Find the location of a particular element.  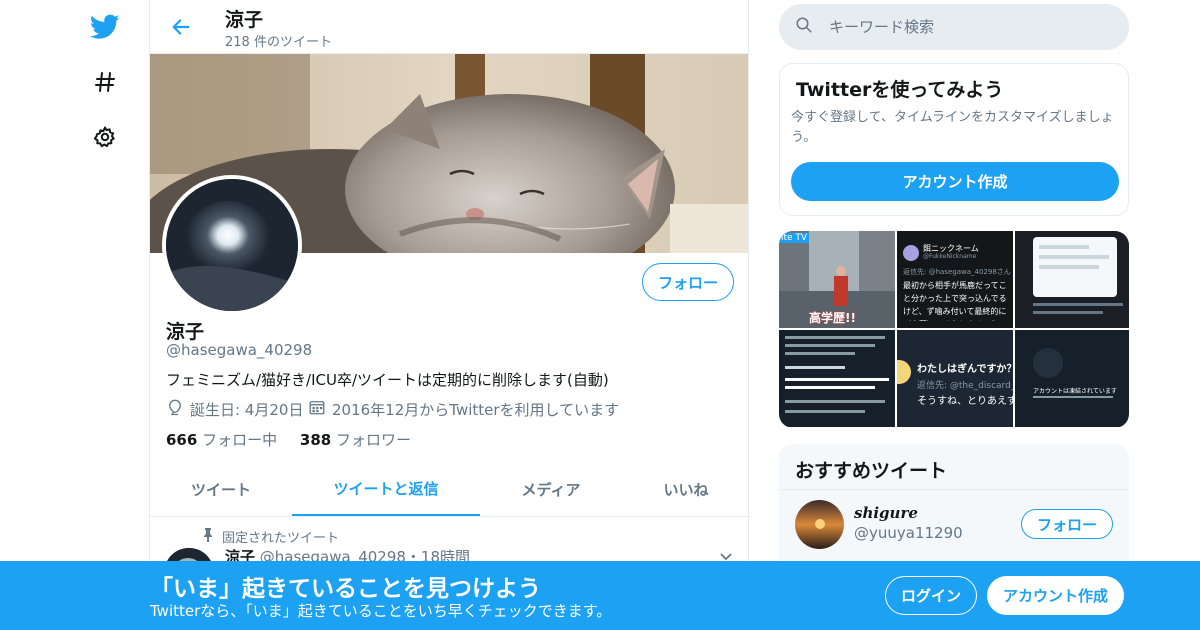

following-link: 666 フォロー中 is located at coordinates (221, 440).